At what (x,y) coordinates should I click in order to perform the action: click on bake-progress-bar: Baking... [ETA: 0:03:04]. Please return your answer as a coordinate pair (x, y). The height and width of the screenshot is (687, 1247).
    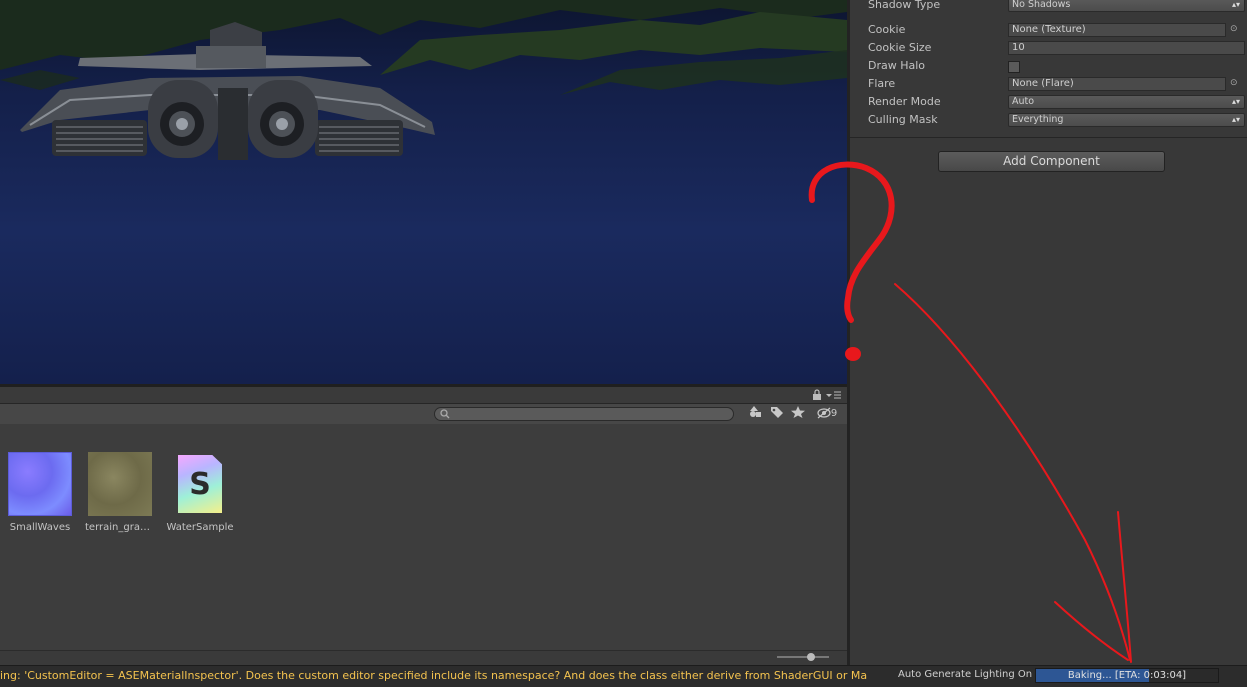
    Looking at the image, I should click on (1127, 675).